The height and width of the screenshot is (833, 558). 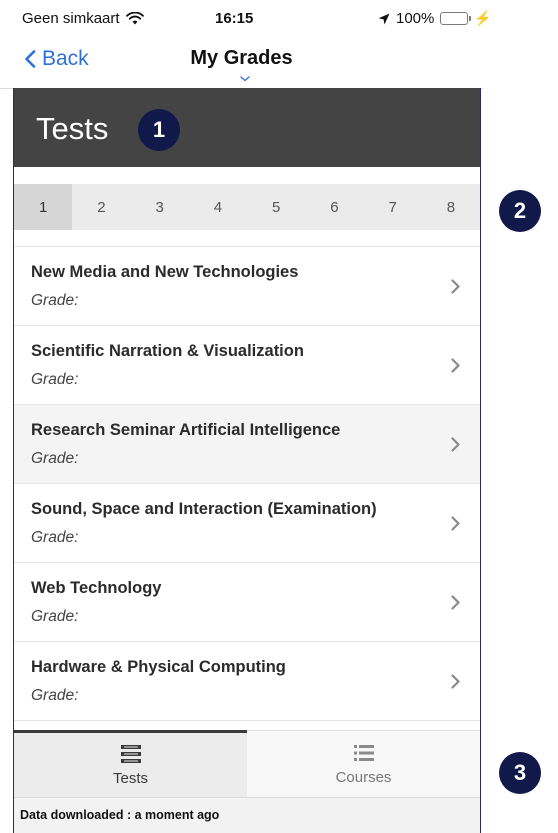 I want to click on battery-percent: 100%, so click(x=415, y=18).